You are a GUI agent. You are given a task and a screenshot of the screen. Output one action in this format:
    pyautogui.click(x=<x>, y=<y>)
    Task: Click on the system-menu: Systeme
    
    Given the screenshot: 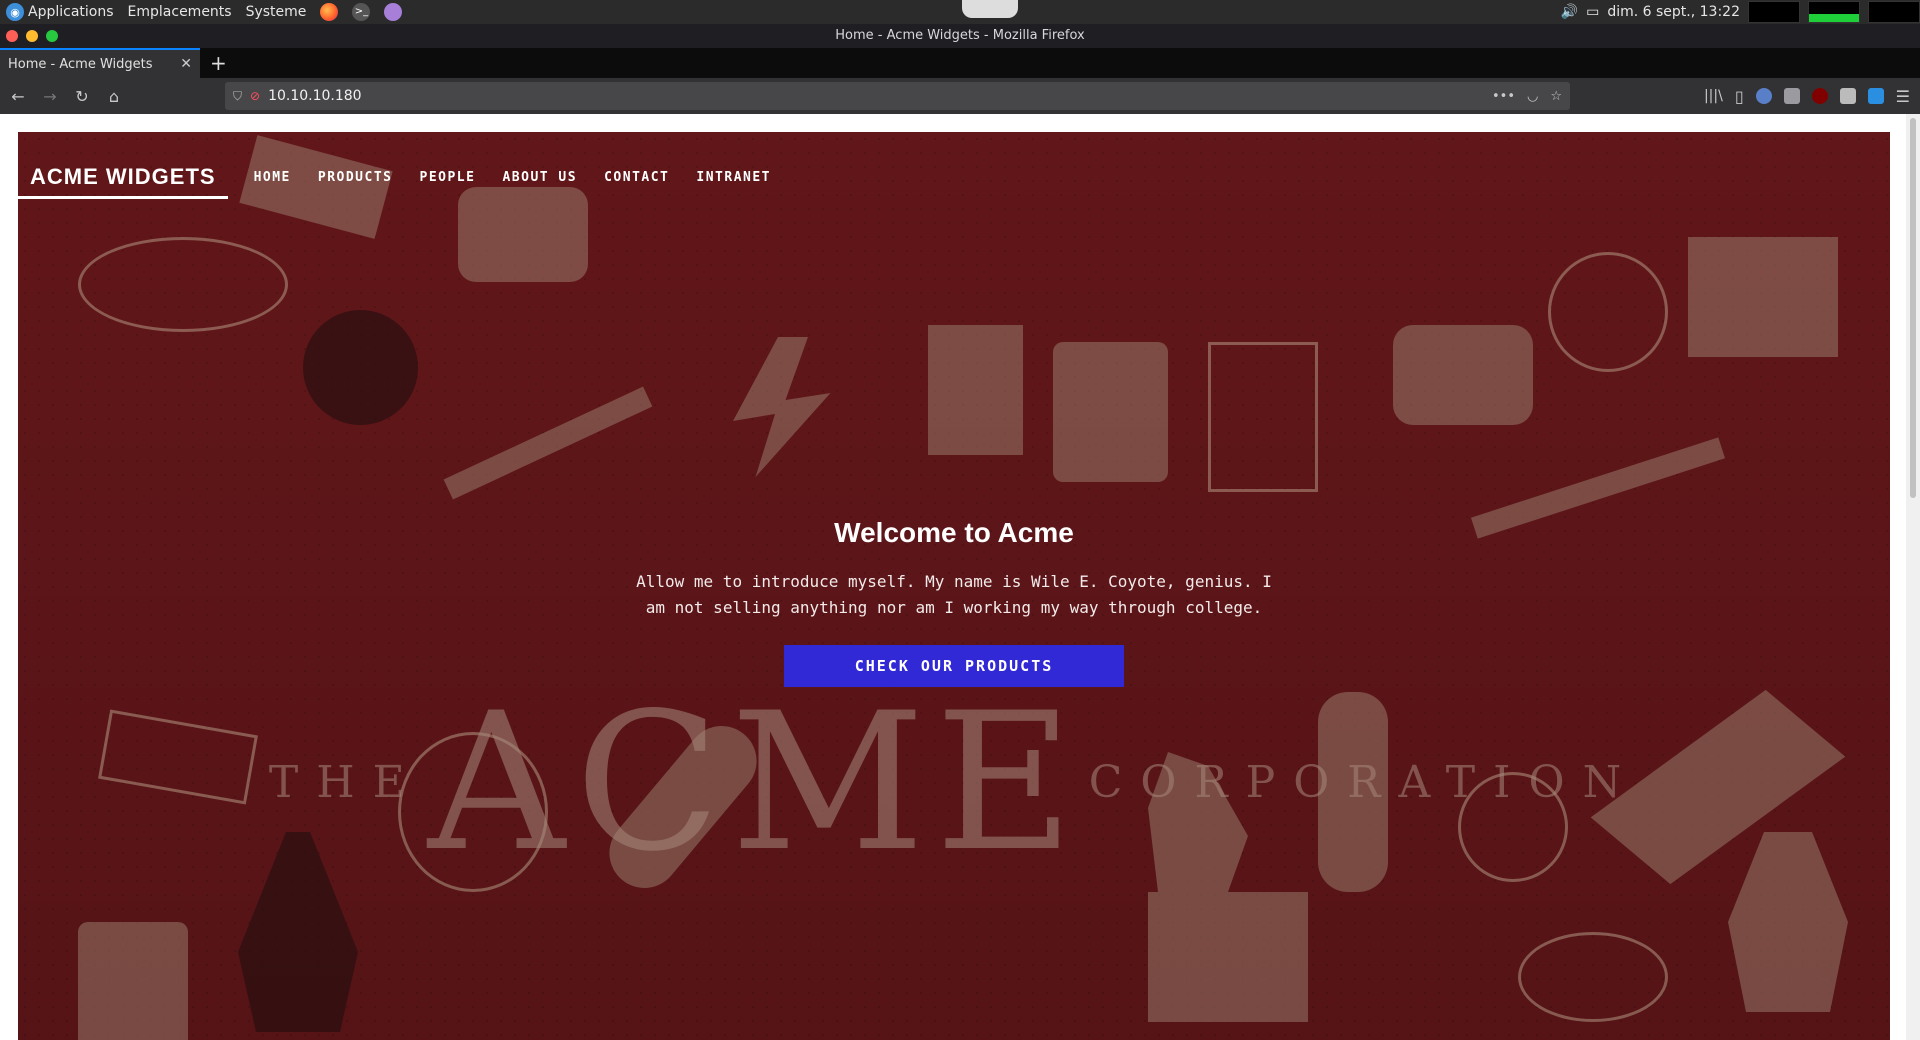 What is the action you would take?
    pyautogui.click(x=276, y=12)
    